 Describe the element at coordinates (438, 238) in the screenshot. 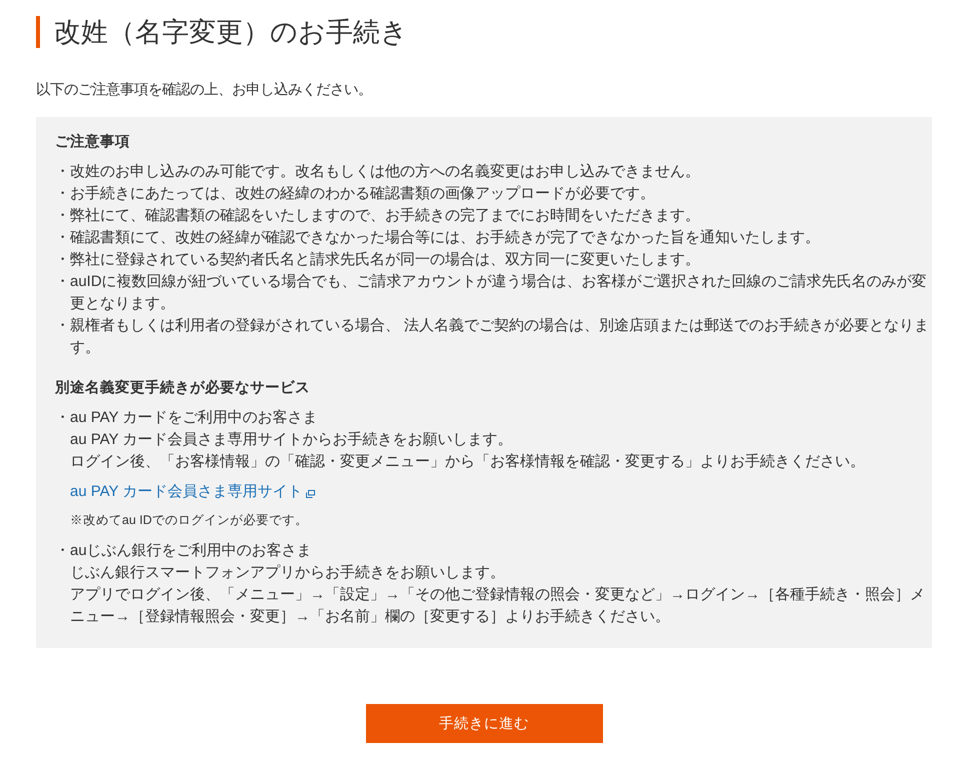

I see `notice-item: ・確認書類にて、改姓の経緯が確認できなかった場合等には、お手続きが完了できなかった旨を通知いたします。` at that location.